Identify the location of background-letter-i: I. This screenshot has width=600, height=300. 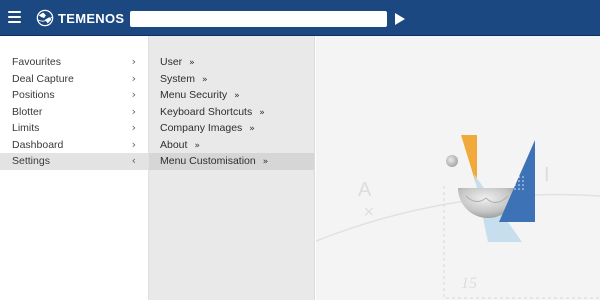
(547, 175).